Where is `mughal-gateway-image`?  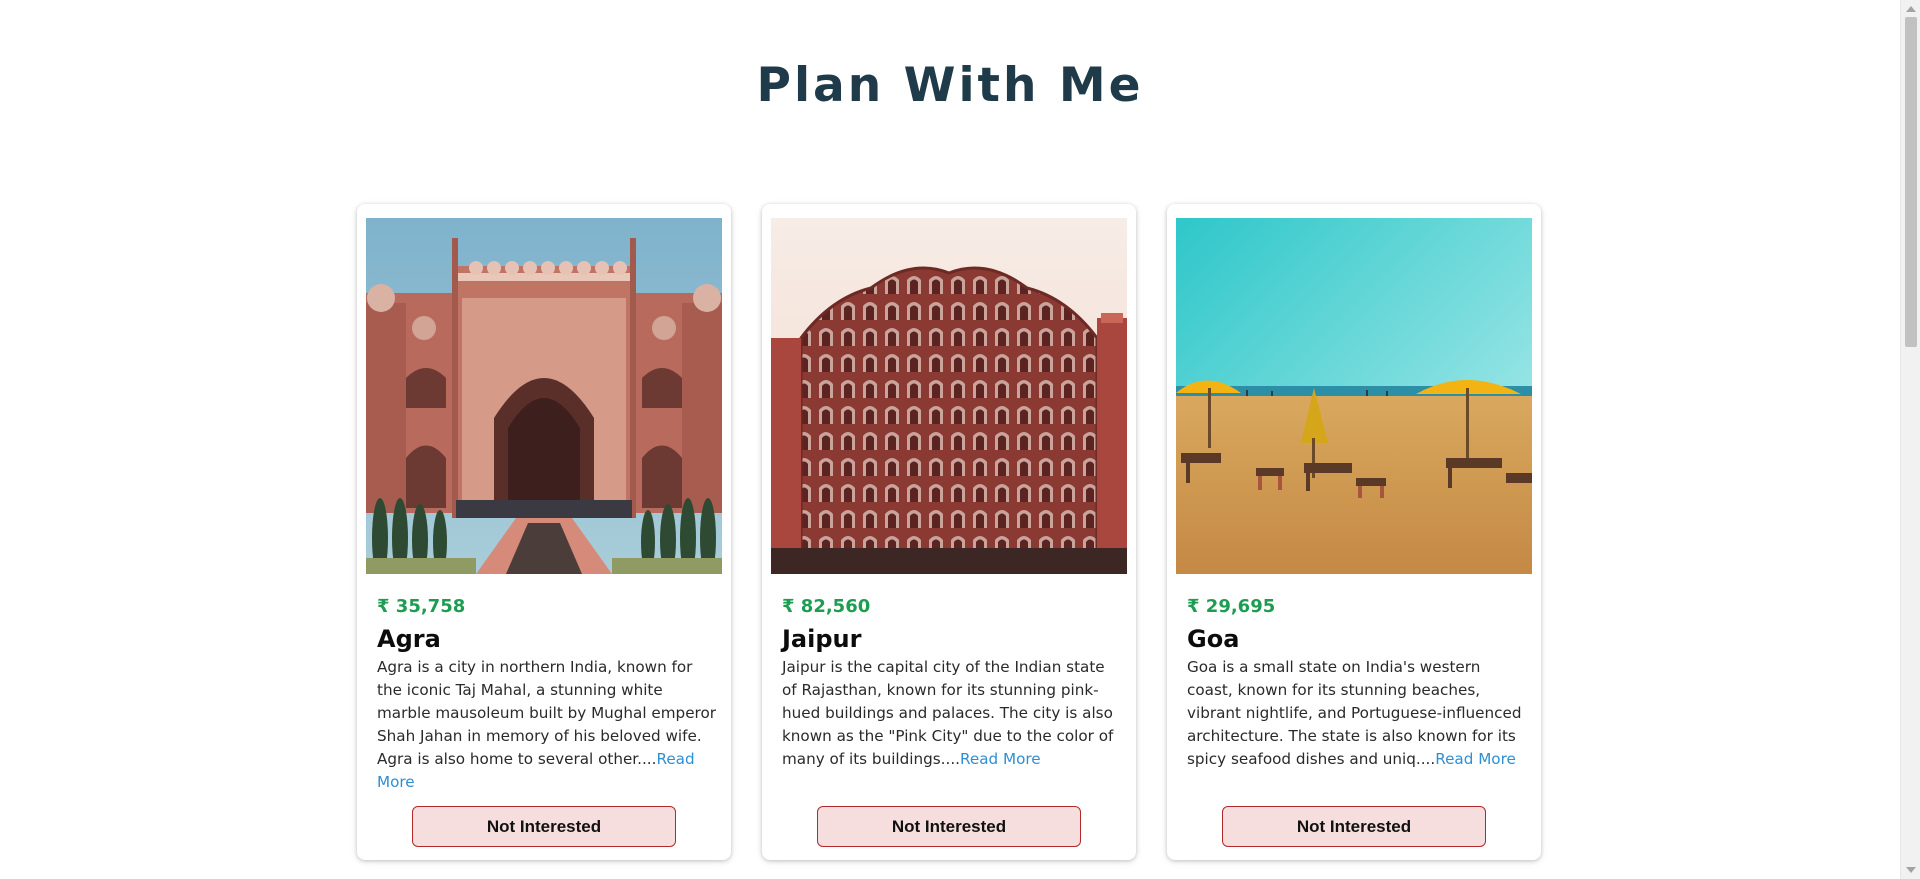 mughal-gateway-image is located at coordinates (544, 396).